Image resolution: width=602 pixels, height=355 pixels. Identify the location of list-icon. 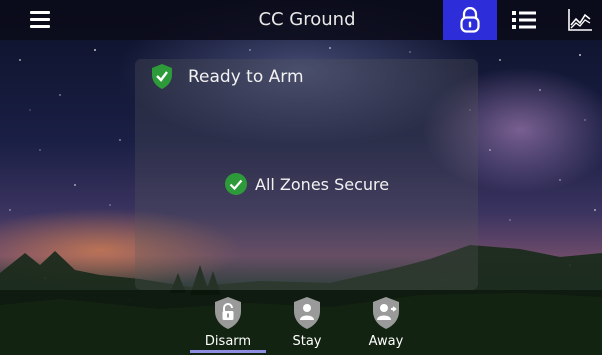
(524, 20).